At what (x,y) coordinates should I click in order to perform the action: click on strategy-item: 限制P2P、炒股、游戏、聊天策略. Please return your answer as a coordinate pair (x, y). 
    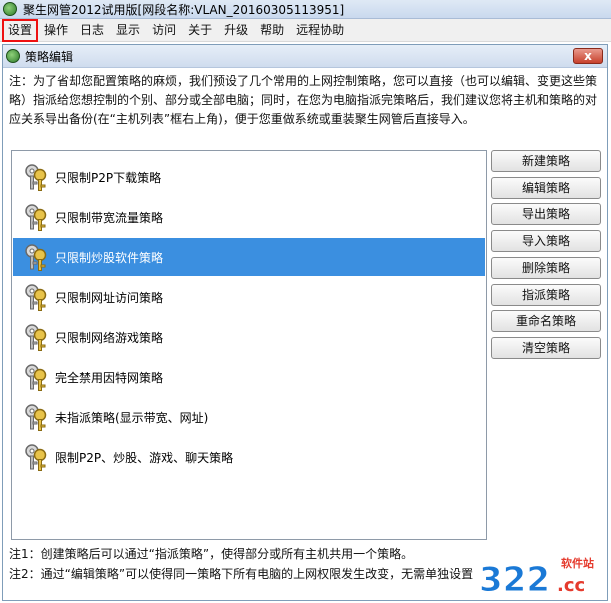
    Looking at the image, I should click on (249, 457).